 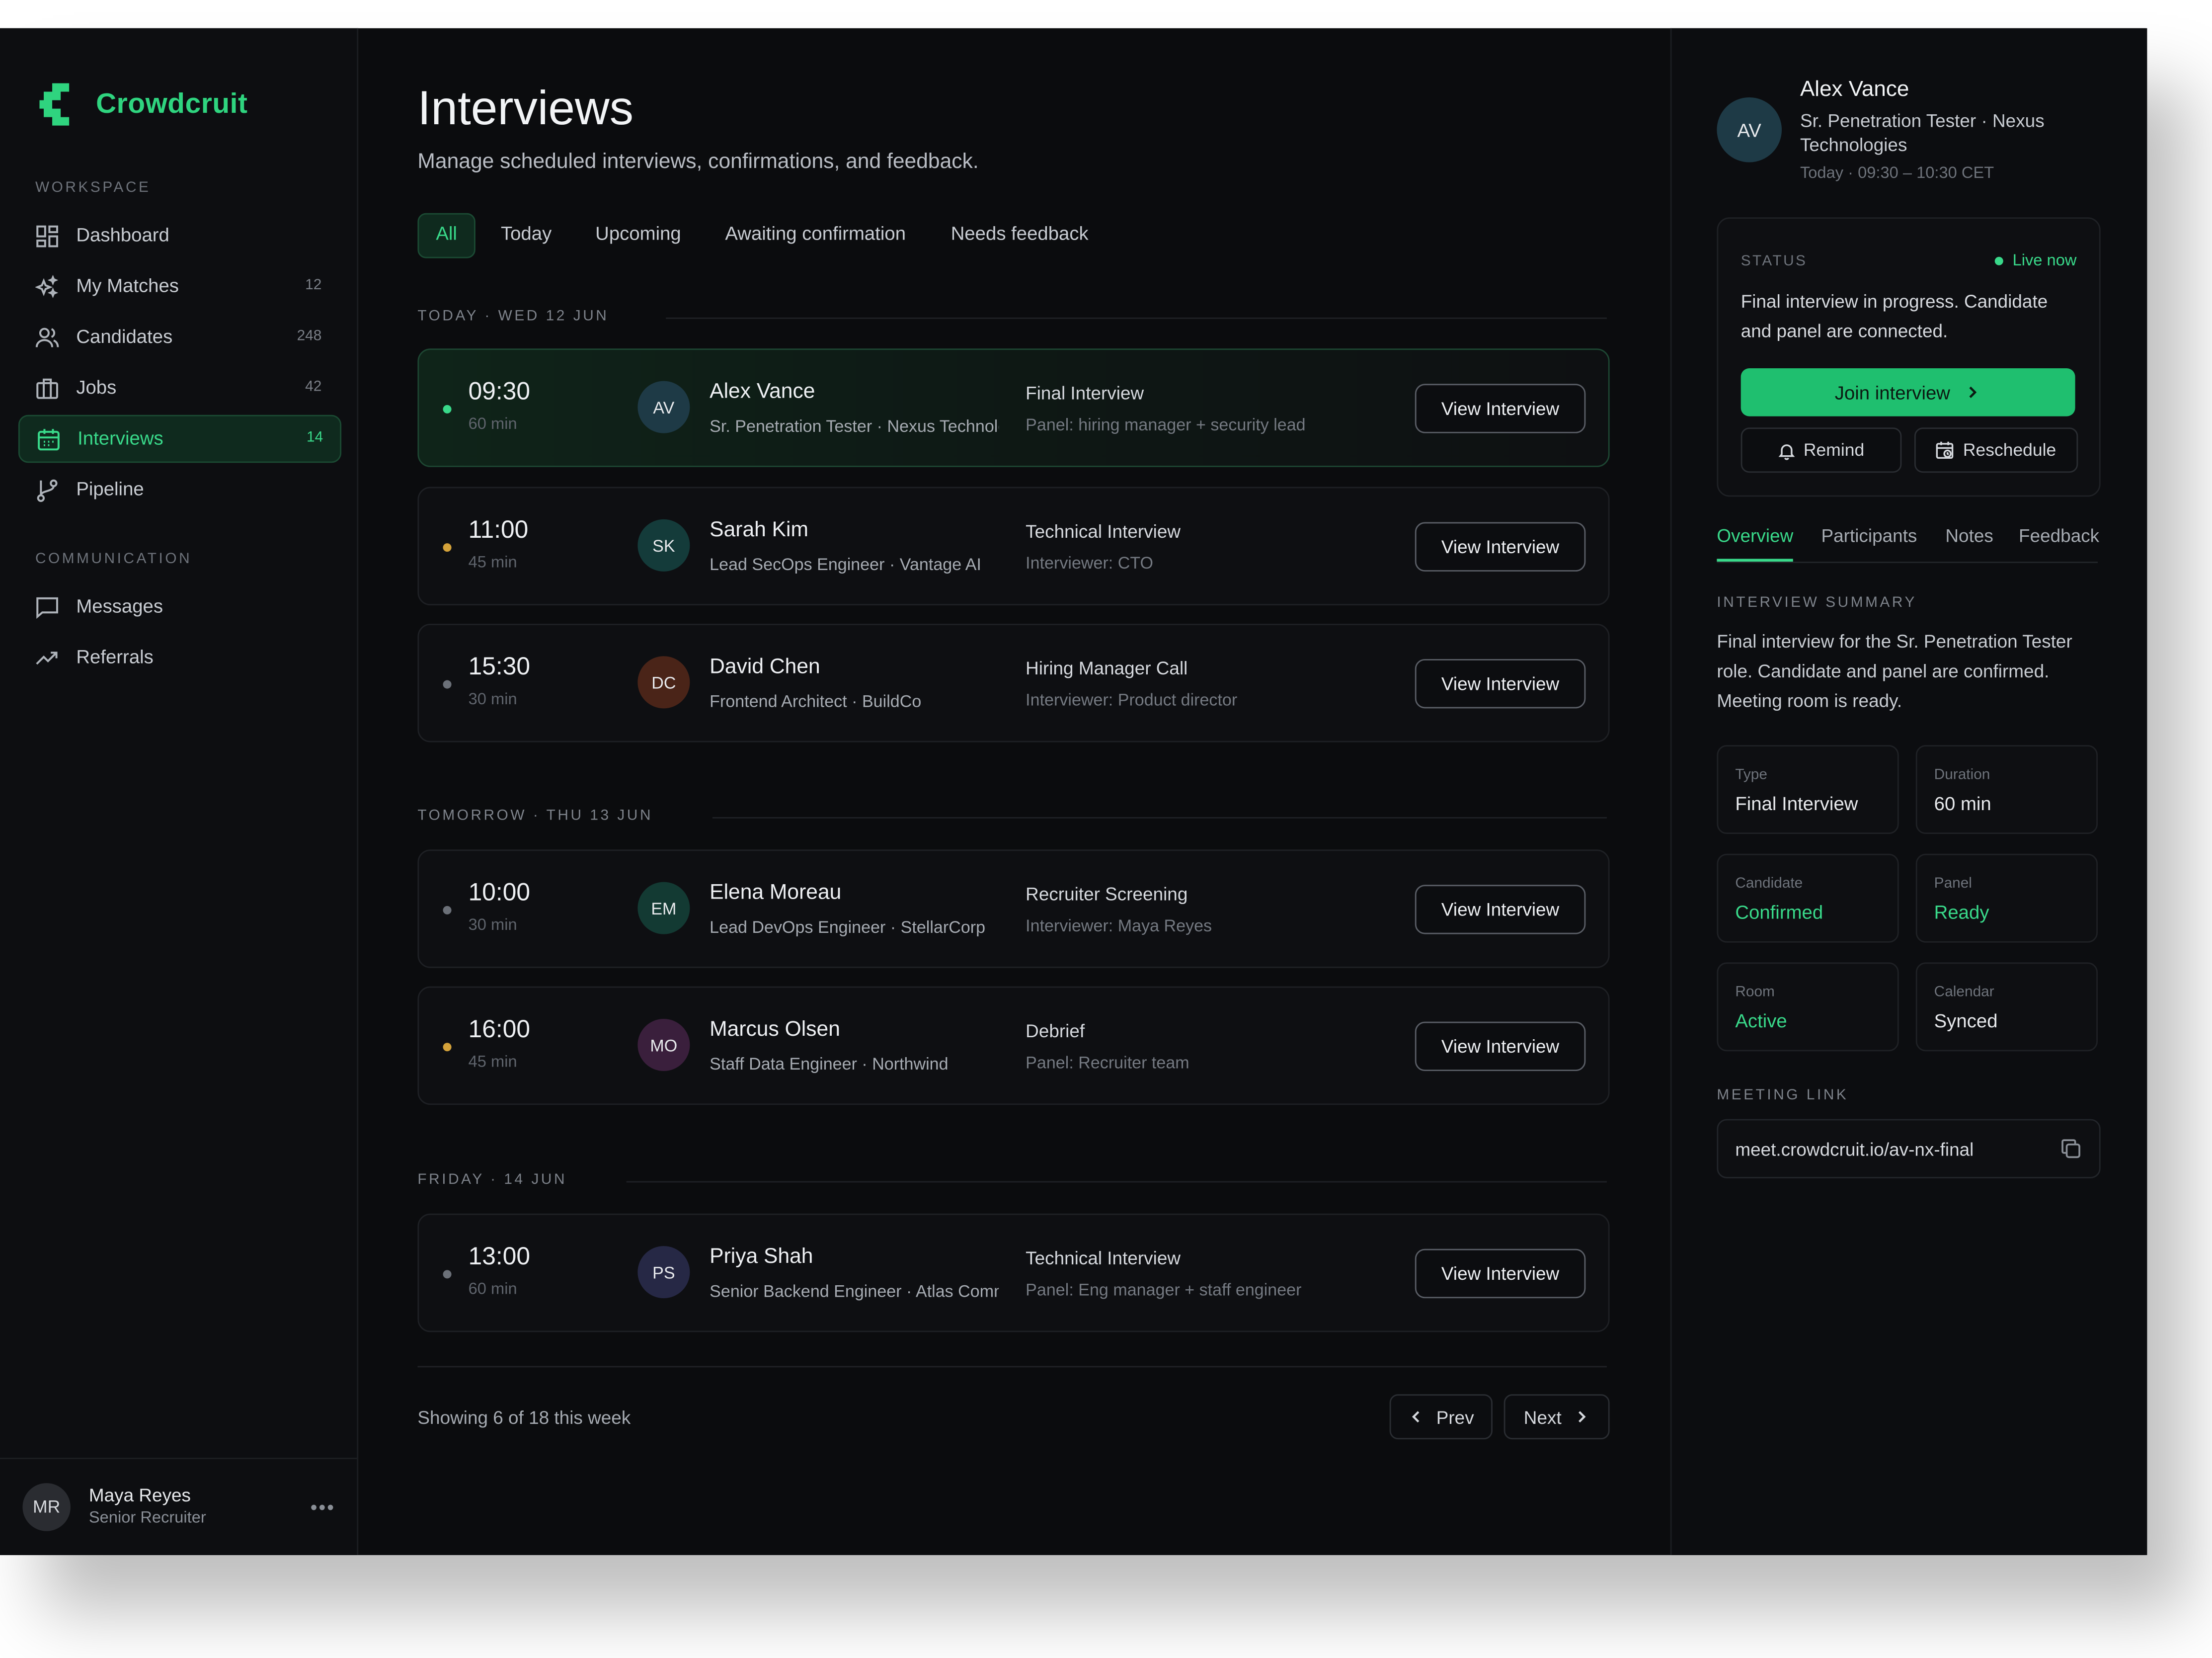 I want to click on meeting-link-field: meet.crowdcruit.io/av-nx-final, so click(x=1909, y=1148).